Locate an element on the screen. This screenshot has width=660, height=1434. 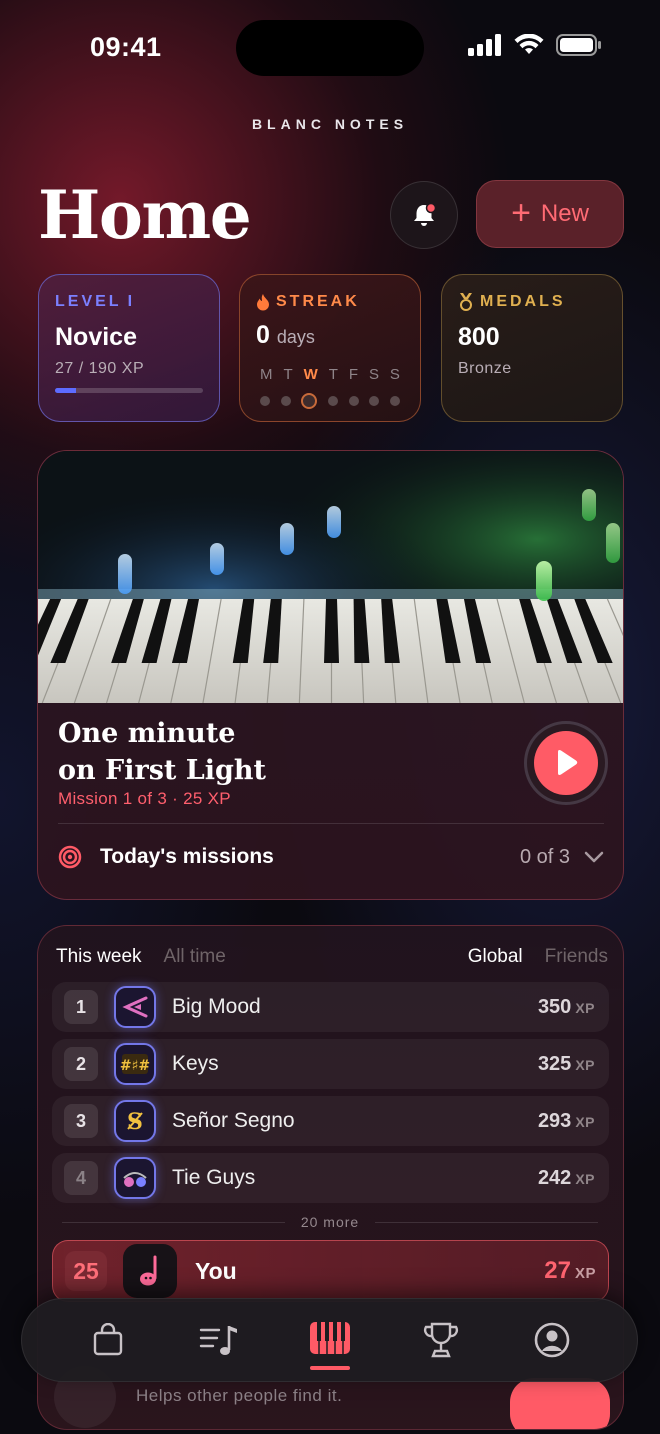
music-list-icon is located at coordinates (218, 1340).